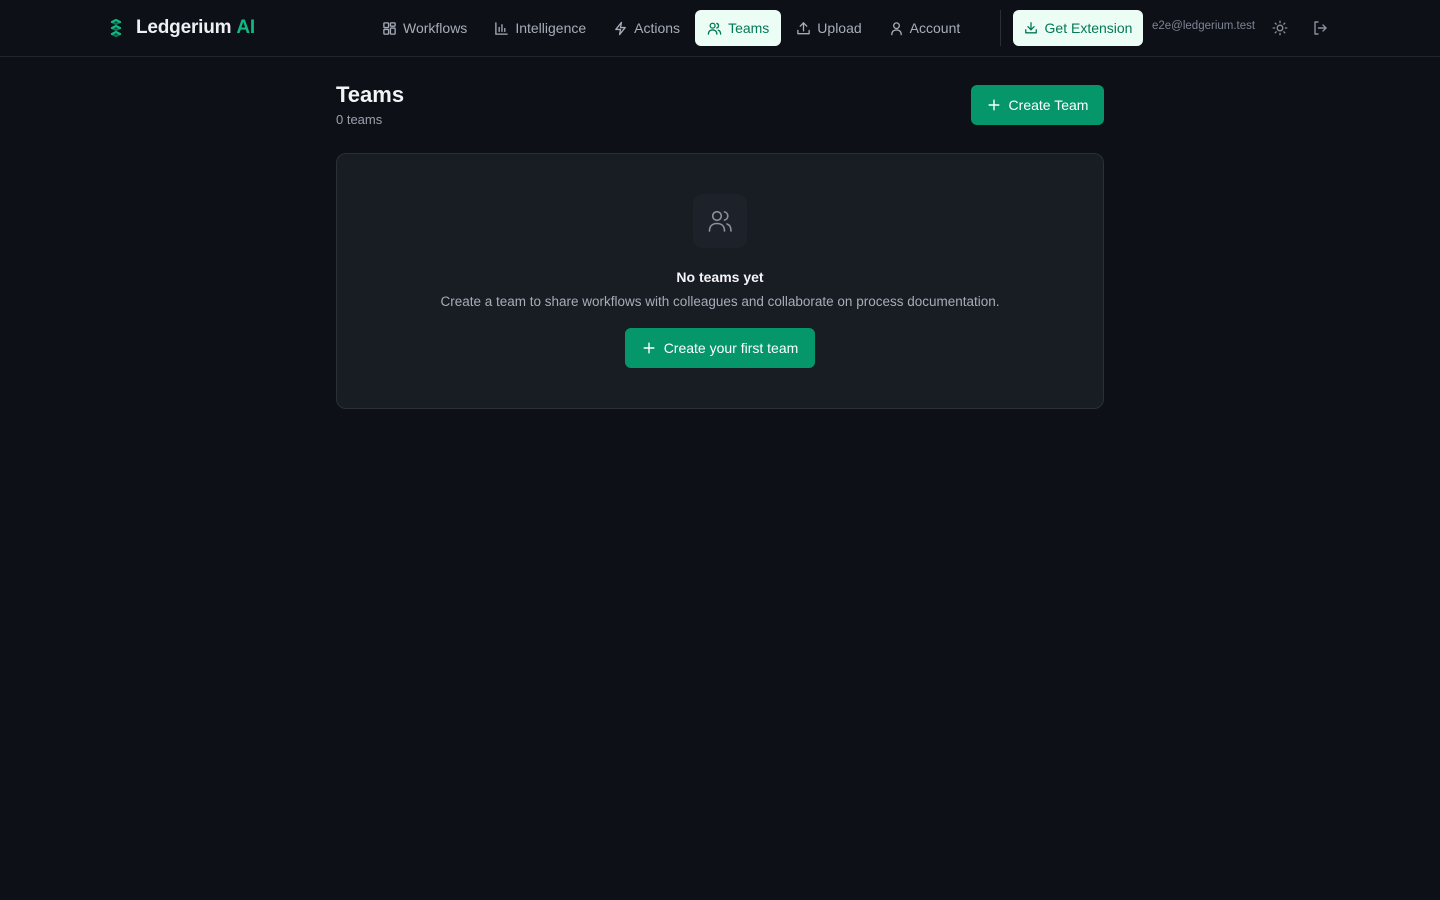 The width and height of the screenshot is (1440, 900). I want to click on brand-name: Ledgerium AI, so click(195, 27).